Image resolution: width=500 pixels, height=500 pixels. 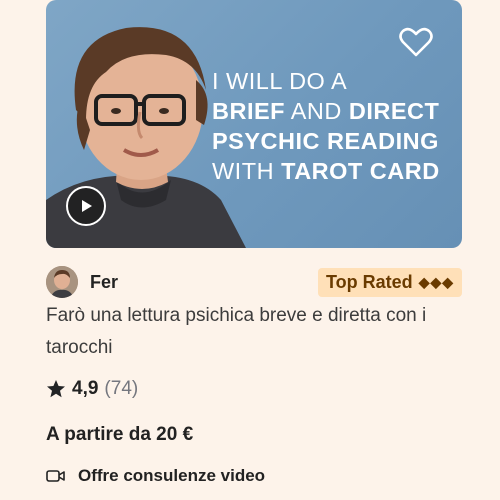 What do you see at coordinates (172, 475) in the screenshot?
I see `video-label: Offre consulenze video` at bounding box center [172, 475].